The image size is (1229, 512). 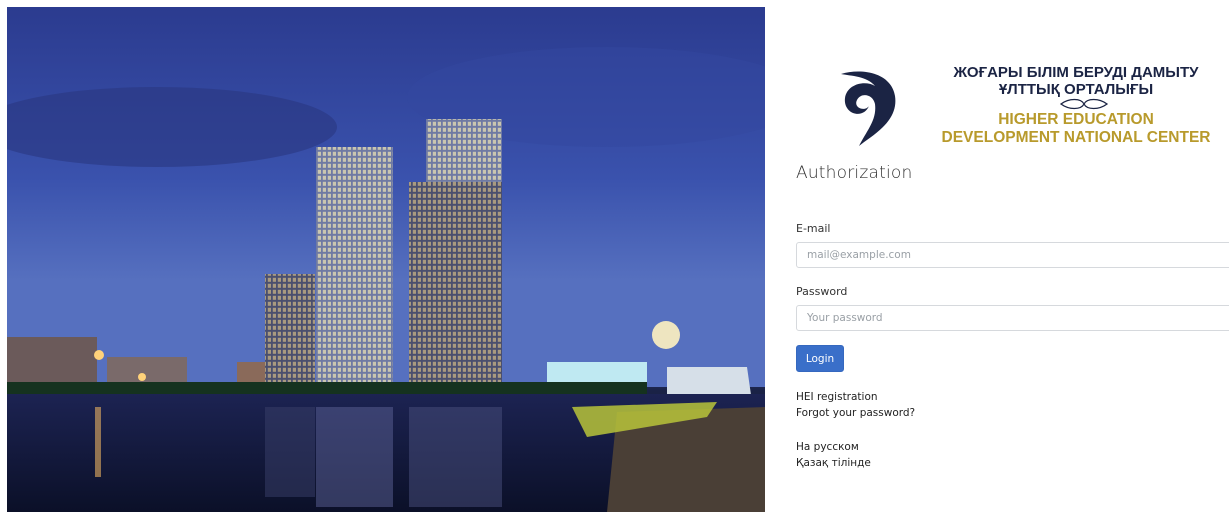 I want to click on page-title: Authorization, so click(x=854, y=173).